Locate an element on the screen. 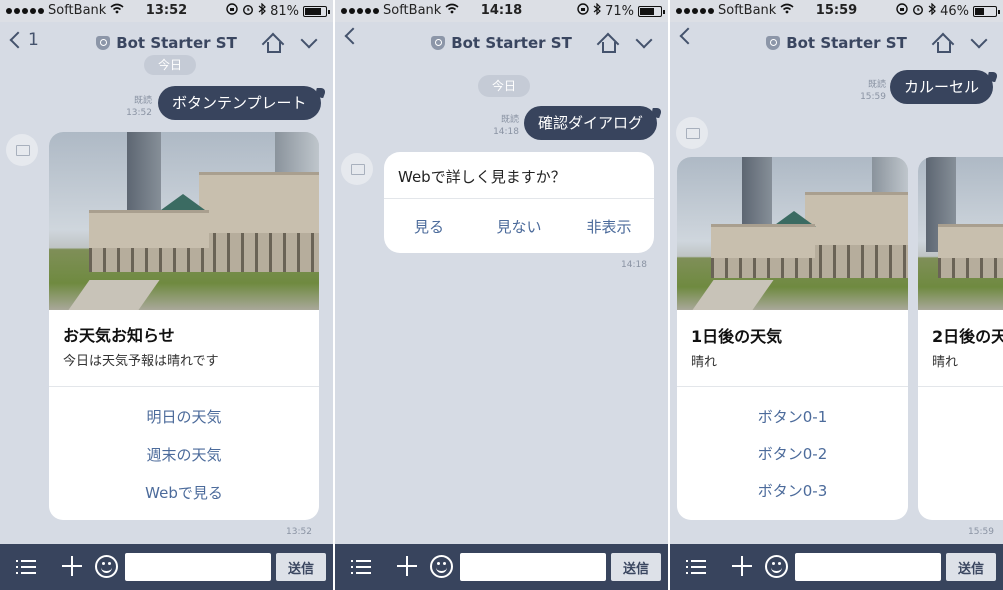  battery-percent: 81% is located at coordinates (284, 11).